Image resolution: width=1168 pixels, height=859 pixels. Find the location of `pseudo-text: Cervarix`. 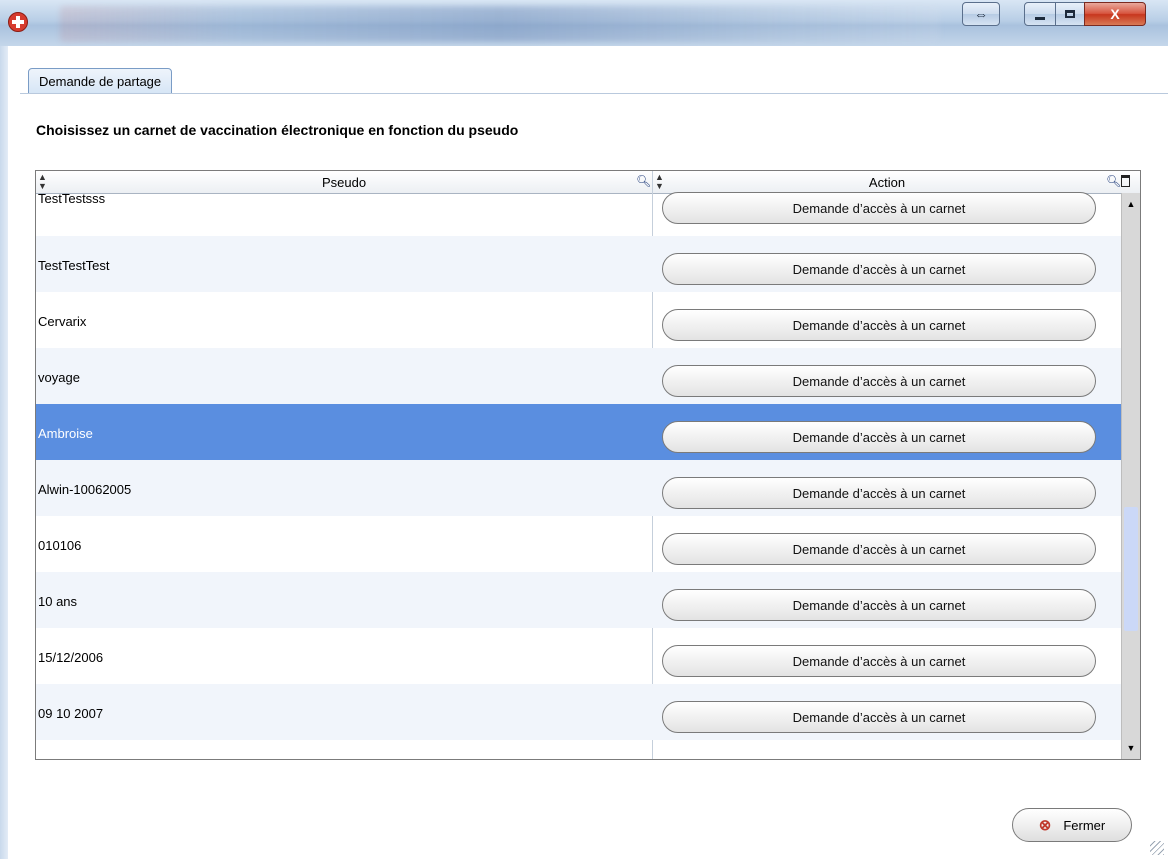

pseudo-text: Cervarix is located at coordinates (62, 321).